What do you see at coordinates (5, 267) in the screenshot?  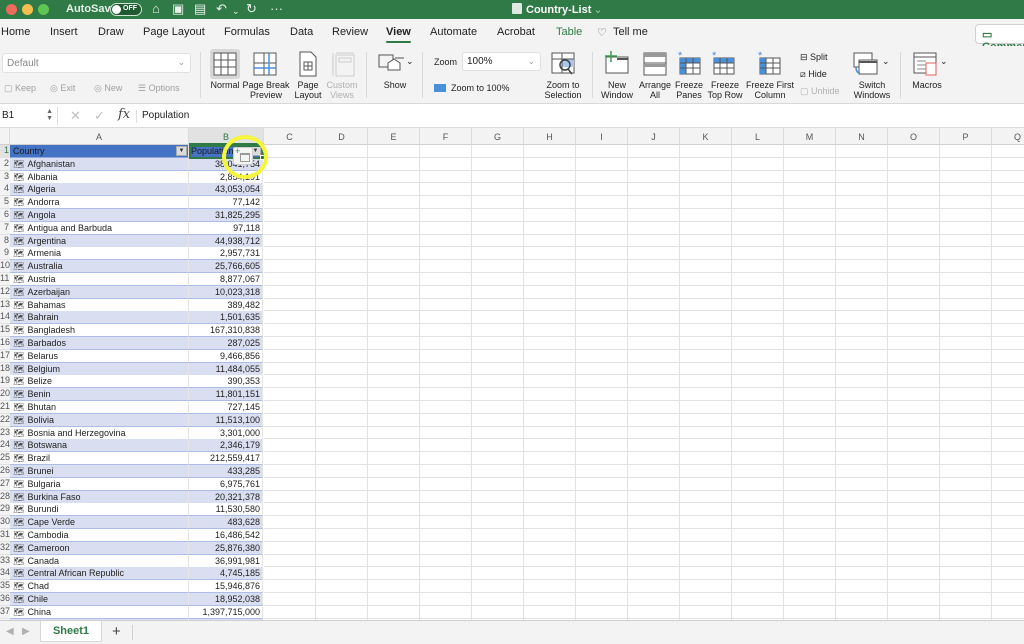 I see `row-header: 10` at bounding box center [5, 267].